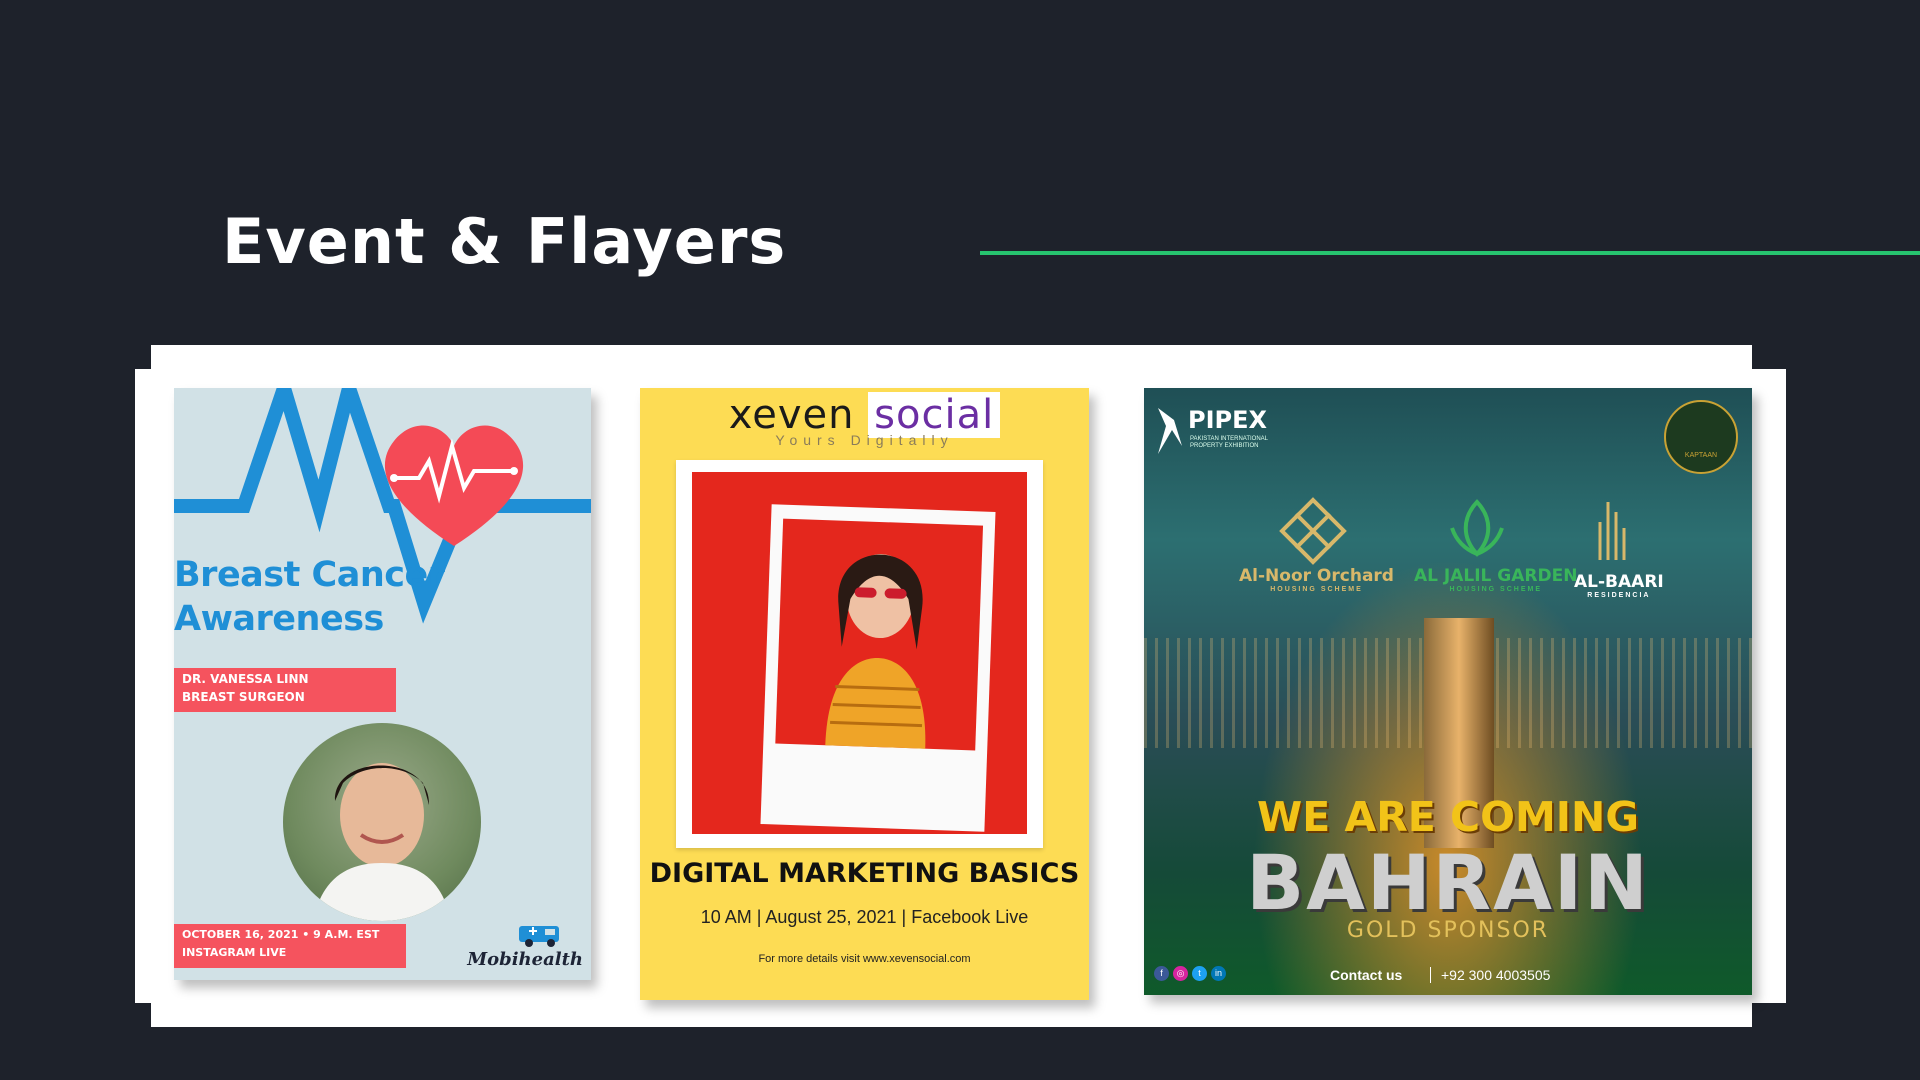 The image size is (1920, 1080). I want to click on title-accent-rule, so click(1450, 253).